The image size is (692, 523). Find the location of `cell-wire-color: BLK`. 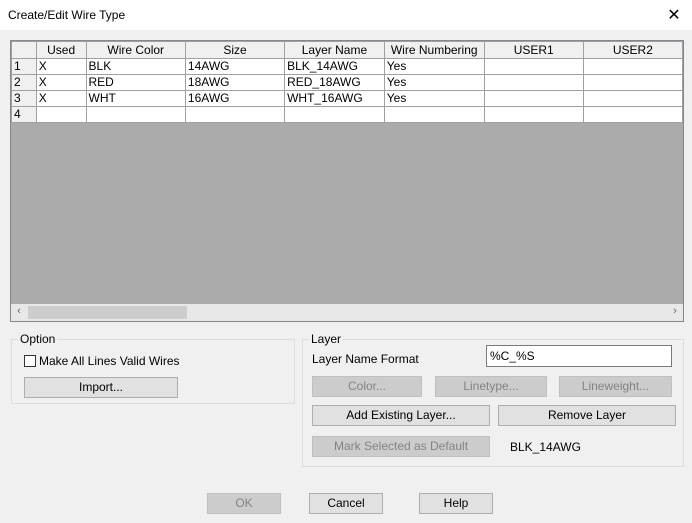

cell-wire-color: BLK is located at coordinates (135, 66).